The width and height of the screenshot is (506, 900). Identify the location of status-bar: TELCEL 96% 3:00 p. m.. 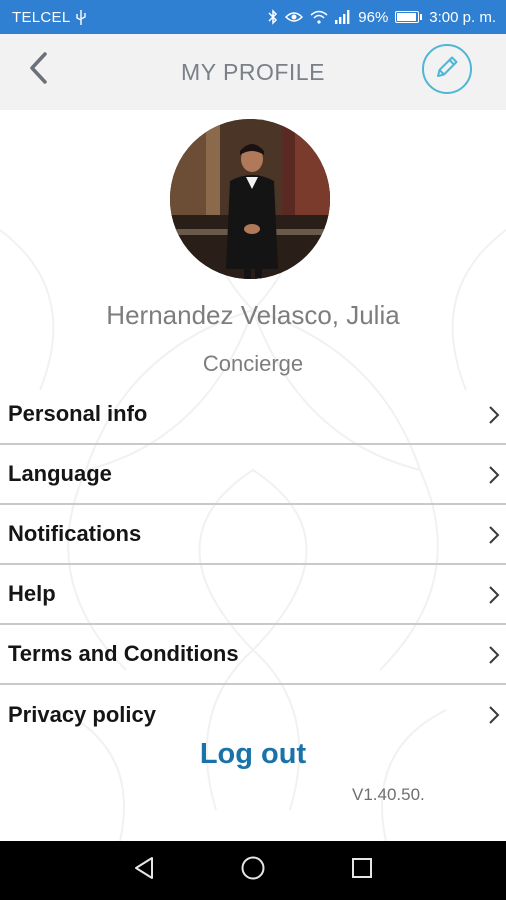
(253, 17).